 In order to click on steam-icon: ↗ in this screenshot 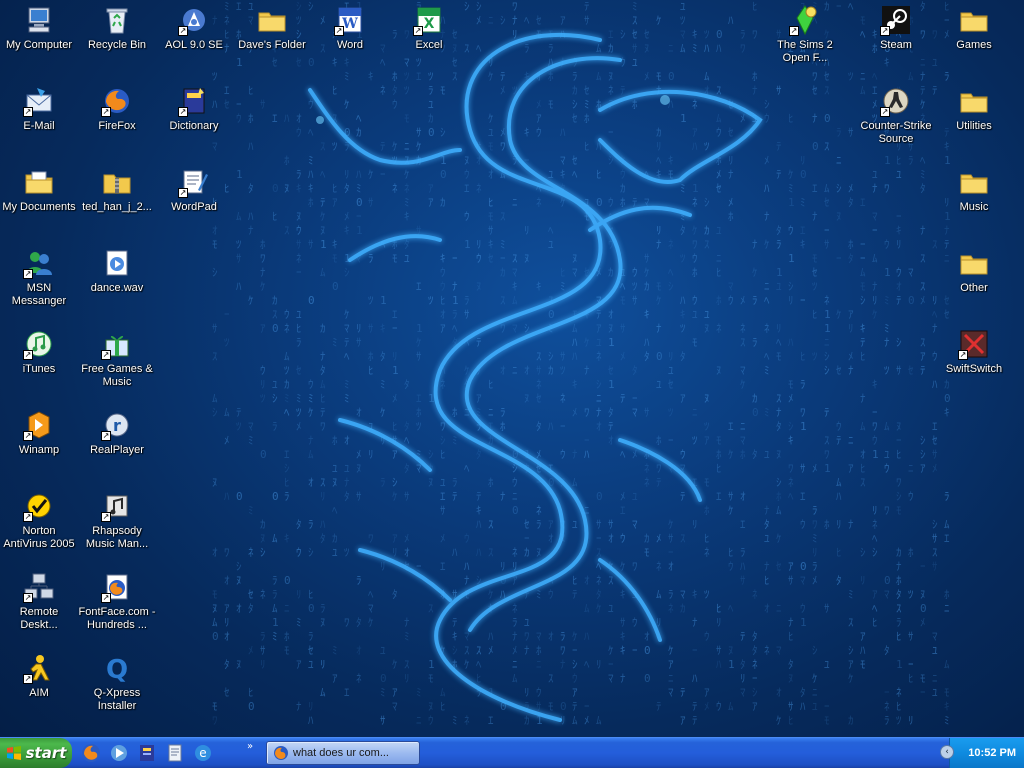, I will do `click(896, 20)`.